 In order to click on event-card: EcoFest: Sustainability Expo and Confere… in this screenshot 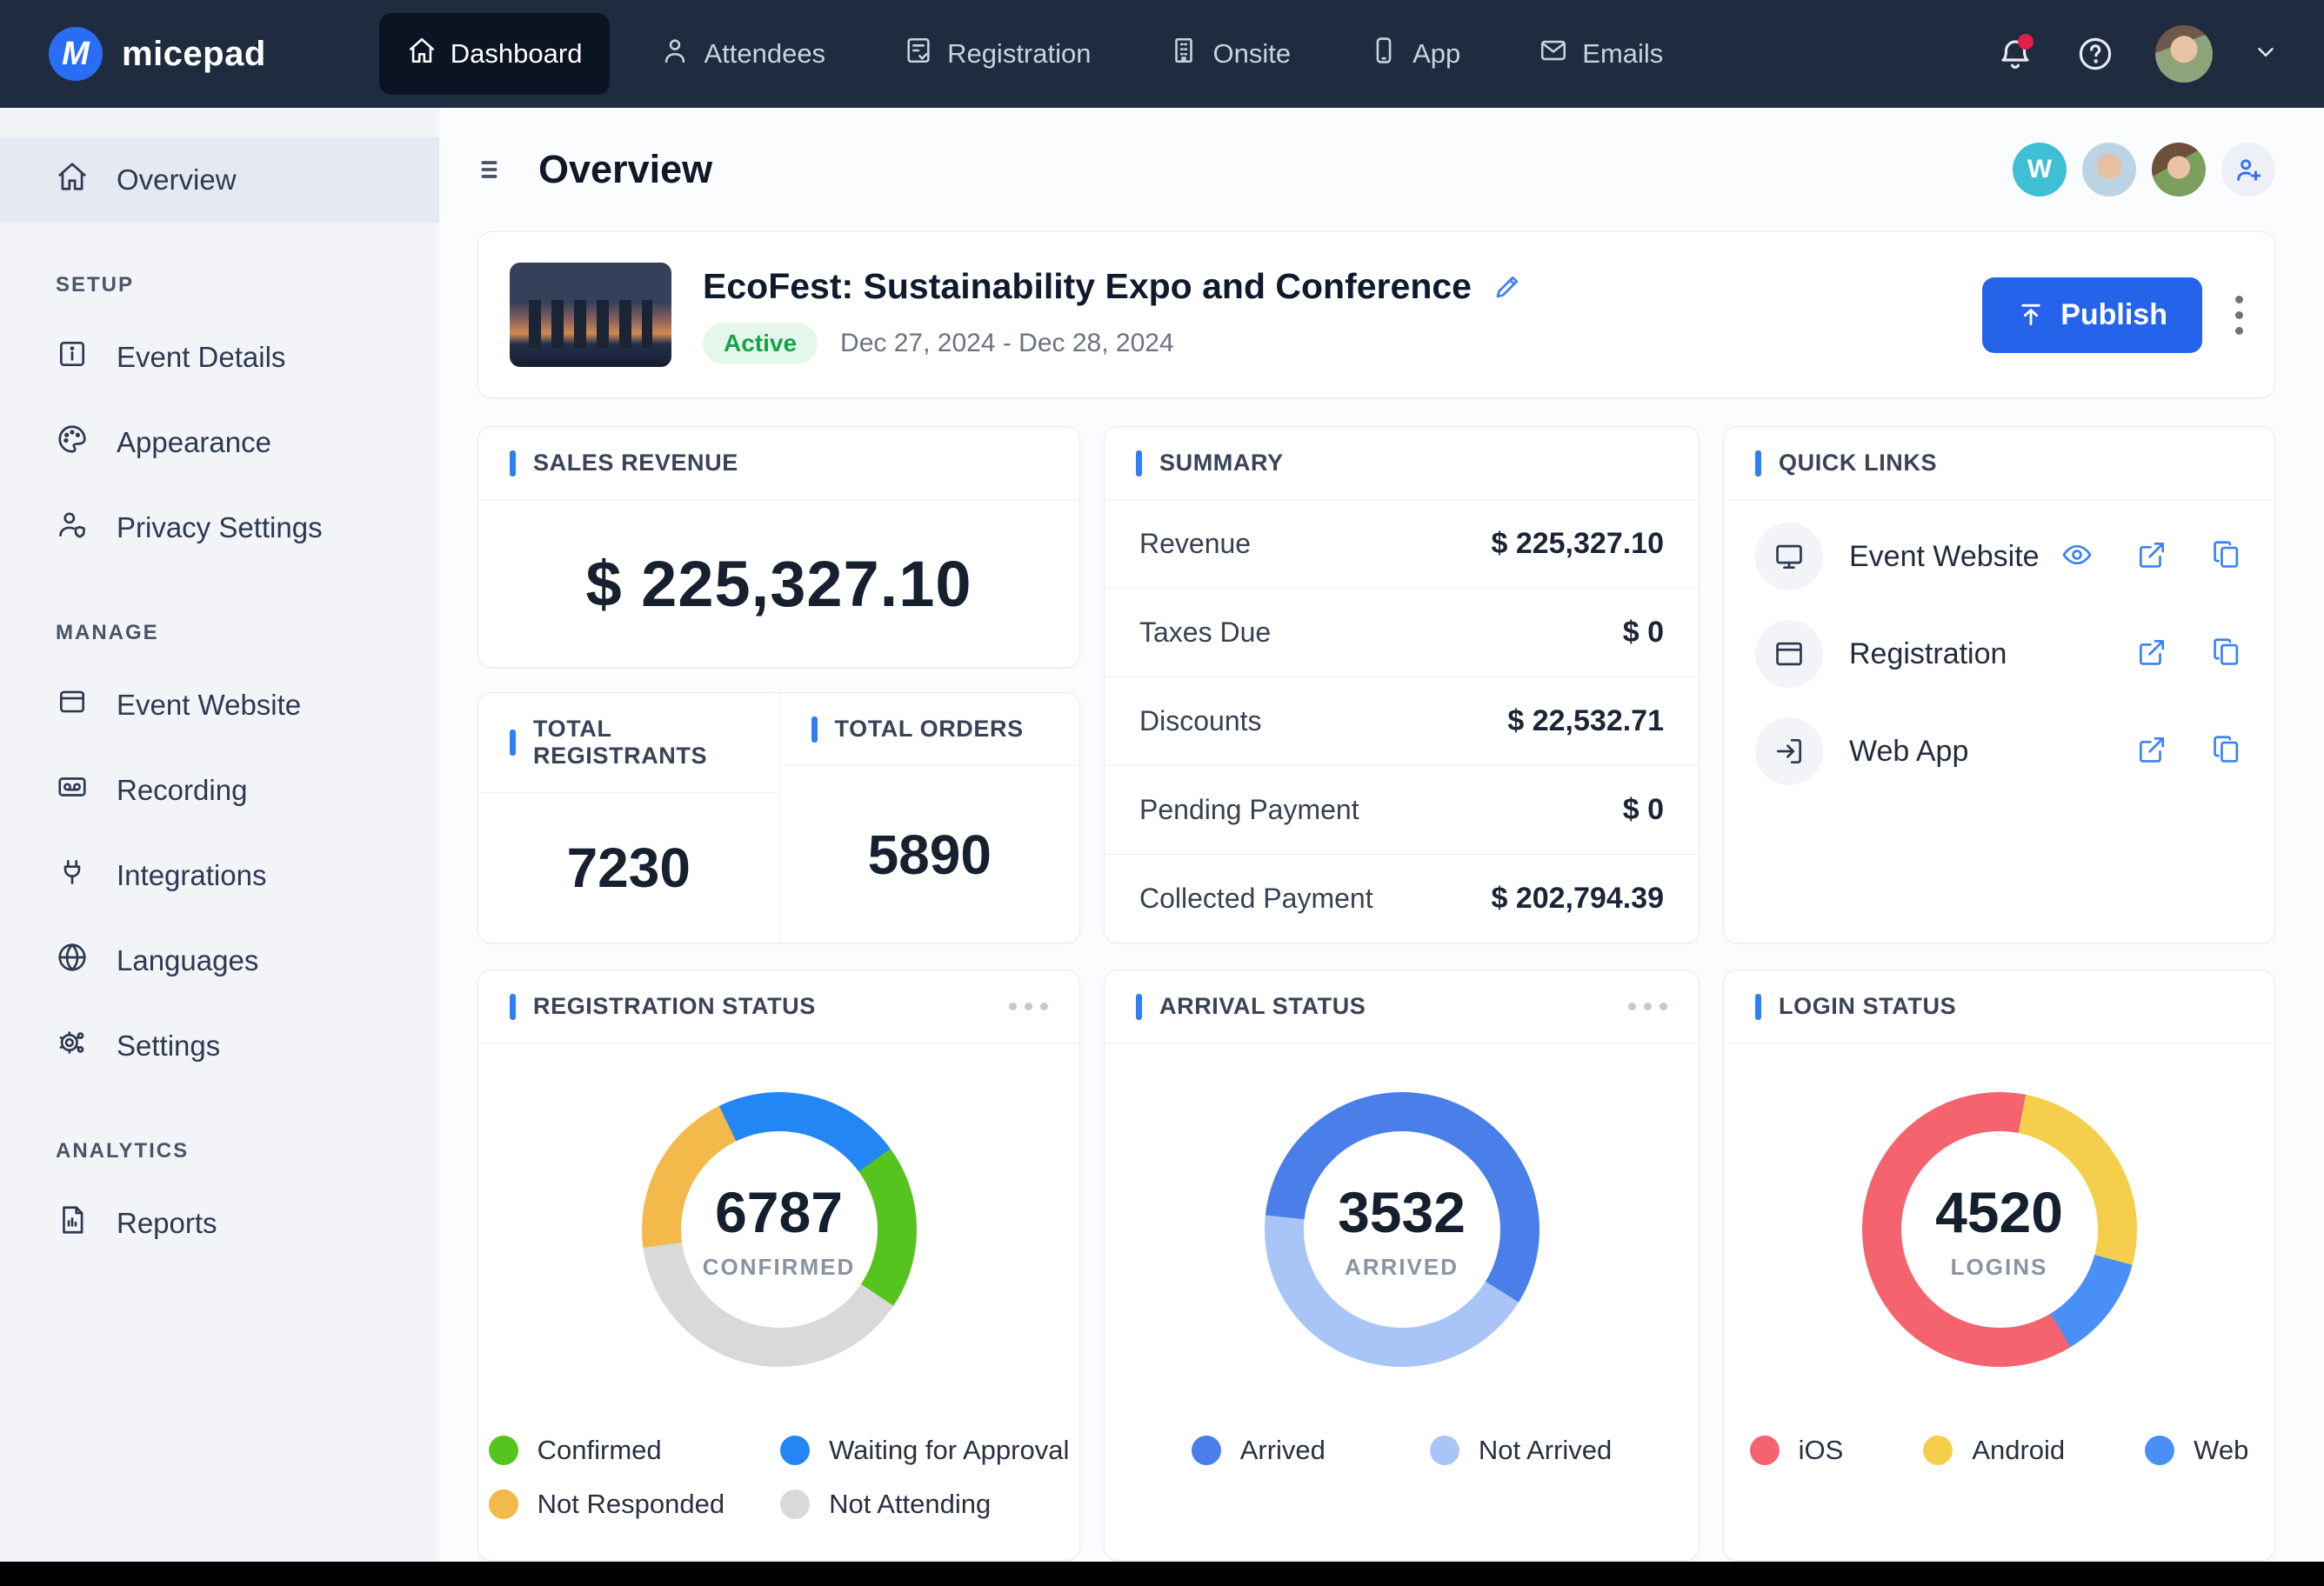, I will do `click(1376, 314)`.